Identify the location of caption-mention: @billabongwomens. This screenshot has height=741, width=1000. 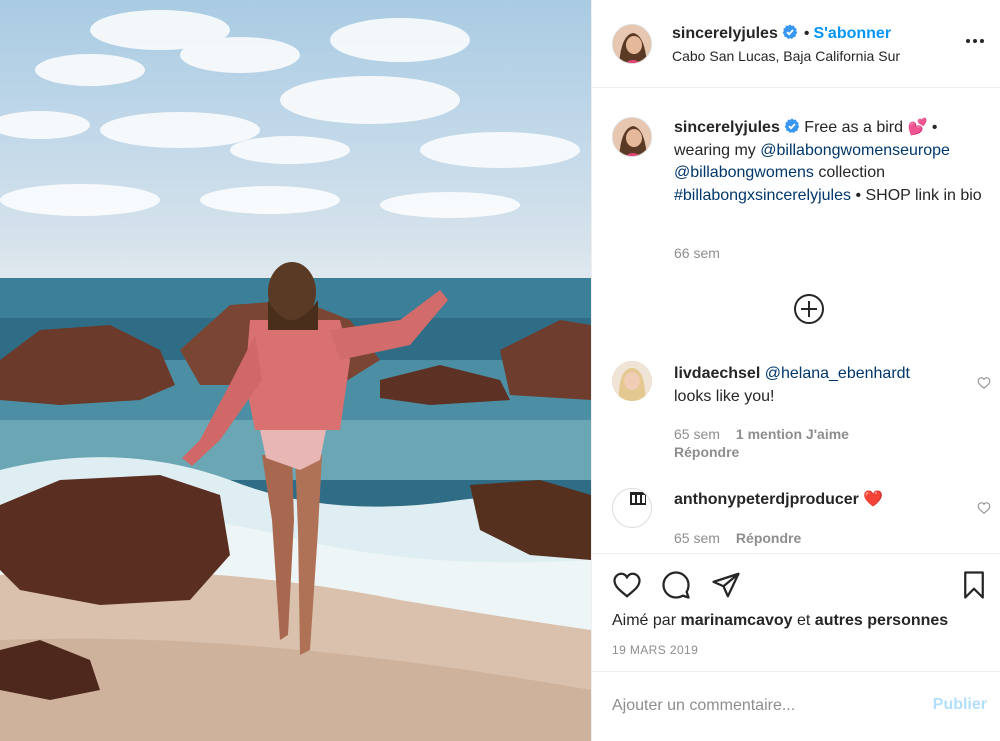
(744, 172).